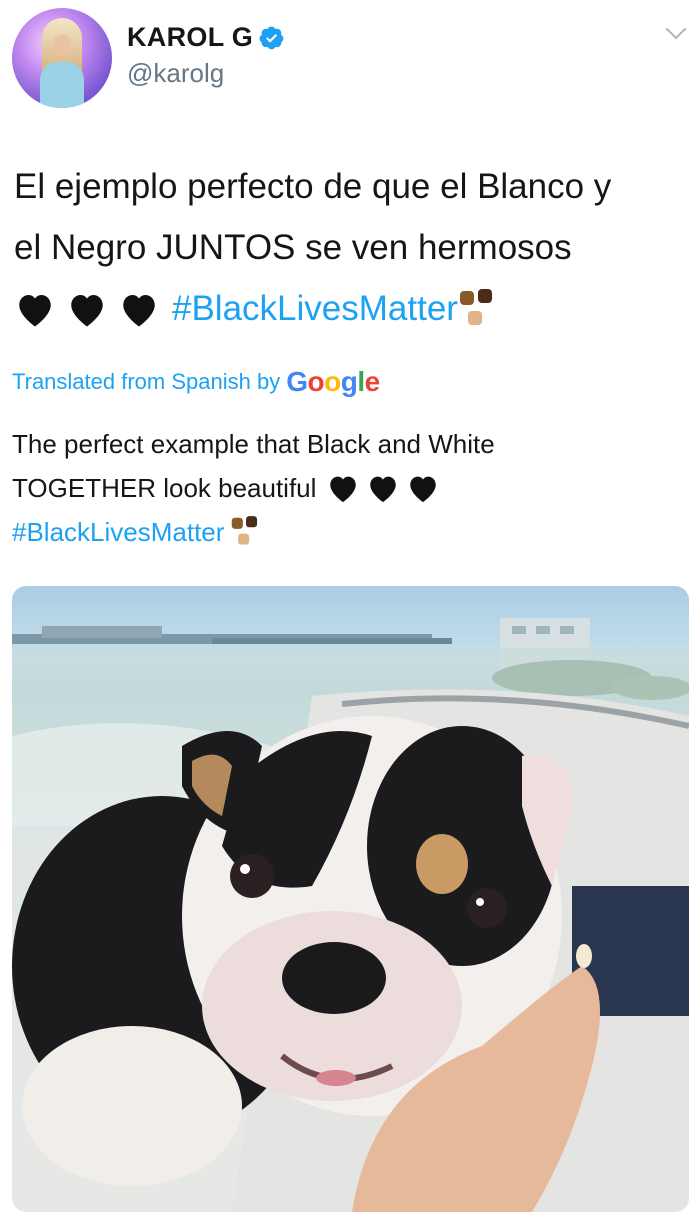  Describe the element at coordinates (333, 381) in the screenshot. I see `google-logo: Google` at that location.